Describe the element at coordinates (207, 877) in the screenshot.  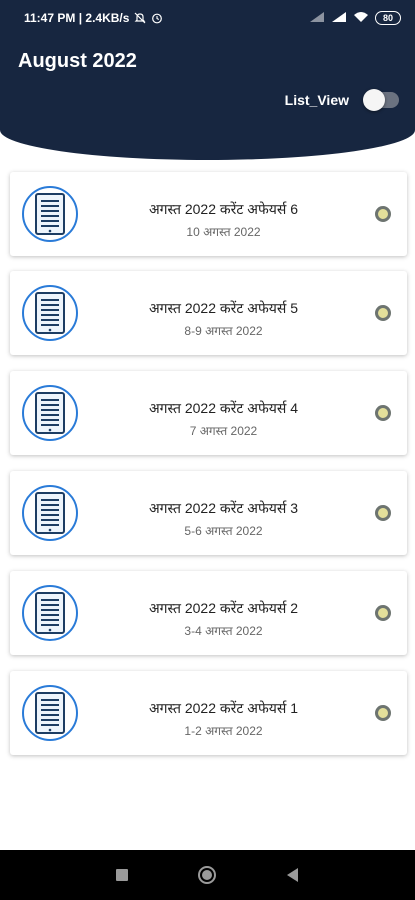
I see `home-icon` at that location.